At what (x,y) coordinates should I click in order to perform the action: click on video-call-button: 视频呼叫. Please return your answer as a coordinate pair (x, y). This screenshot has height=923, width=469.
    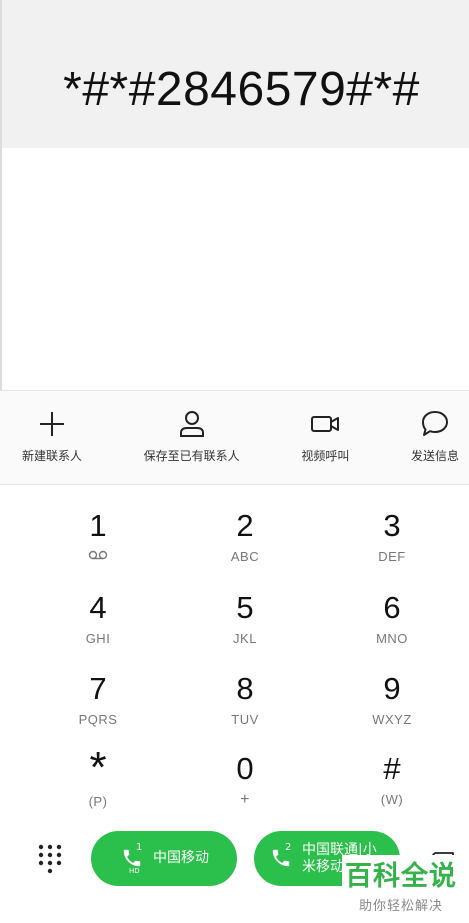
    Looking at the image, I should click on (325, 437).